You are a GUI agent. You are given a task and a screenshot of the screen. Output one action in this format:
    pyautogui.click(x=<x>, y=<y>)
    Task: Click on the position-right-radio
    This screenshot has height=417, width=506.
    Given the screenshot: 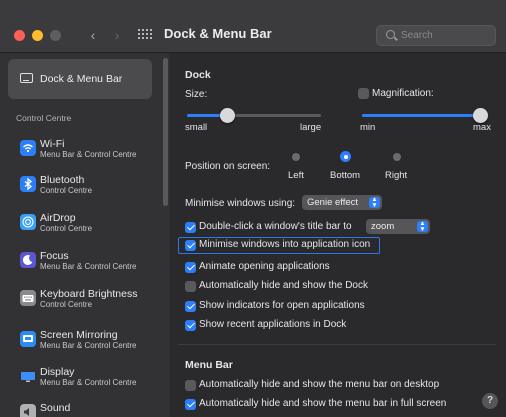 What is the action you would take?
    pyautogui.click(x=397, y=157)
    